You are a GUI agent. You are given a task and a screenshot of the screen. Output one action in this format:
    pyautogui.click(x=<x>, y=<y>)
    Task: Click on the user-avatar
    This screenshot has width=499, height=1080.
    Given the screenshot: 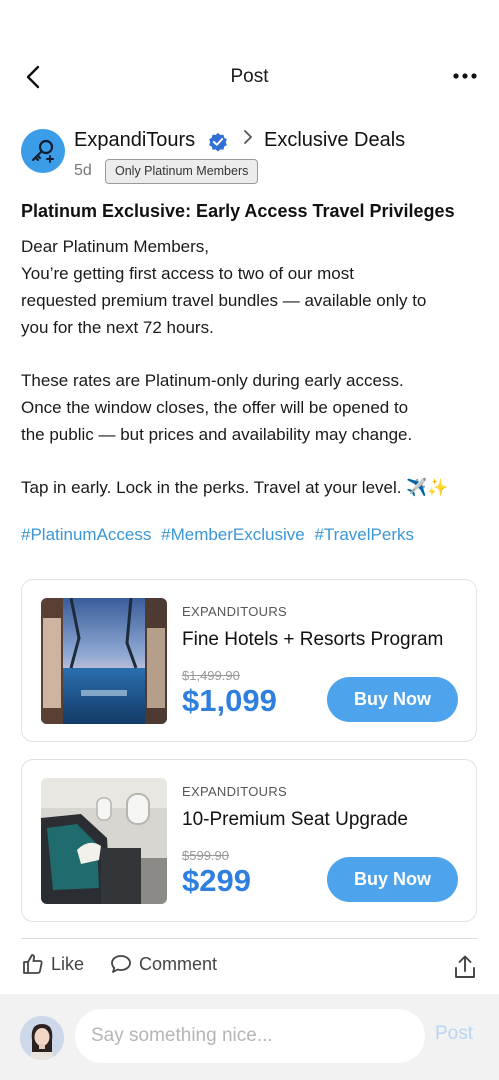 What is the action you would take?
    pyautogui.click(x=42, y=1038)
    